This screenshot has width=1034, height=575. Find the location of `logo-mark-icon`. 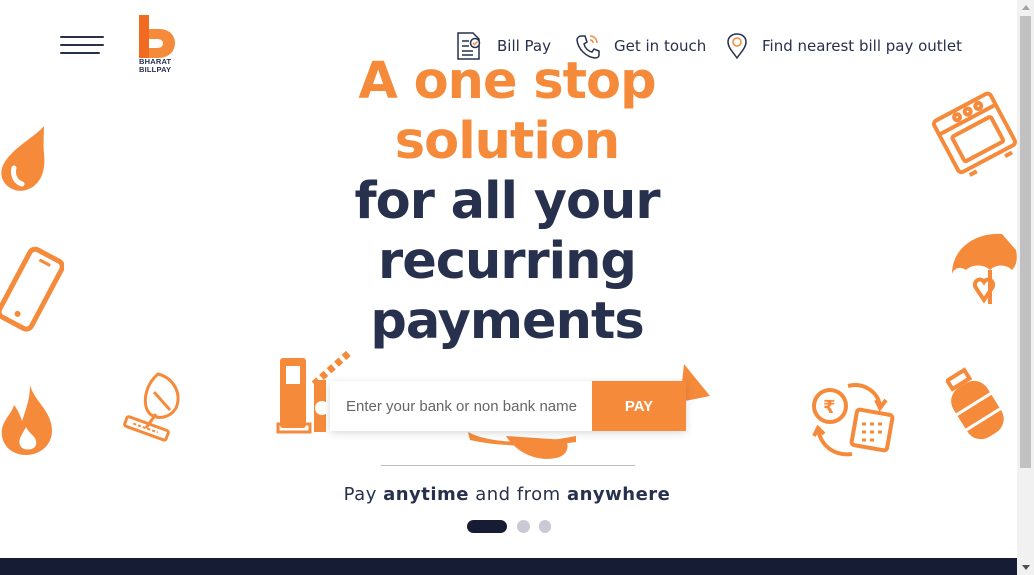

logo-mark-icon is located at coordinates (157, 36).